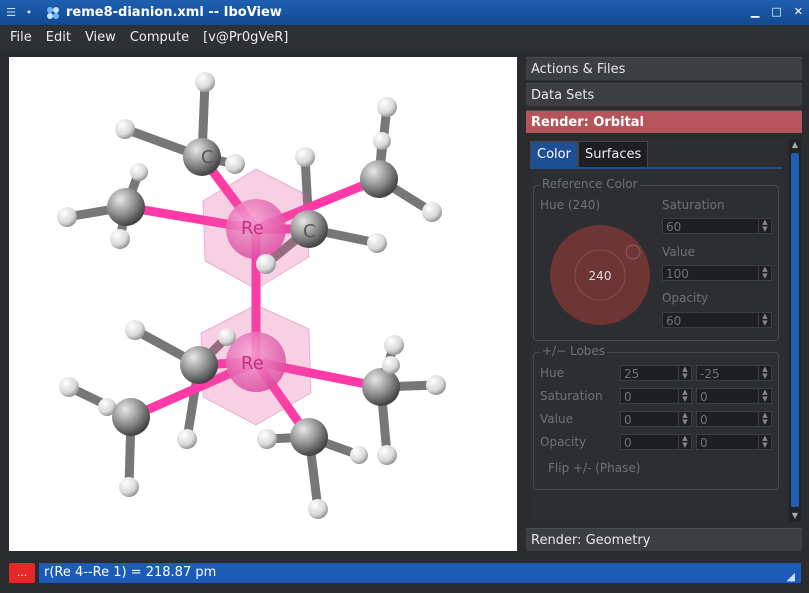  I want to click on lobe-opacity-label: Opacity, so click(563, 442).